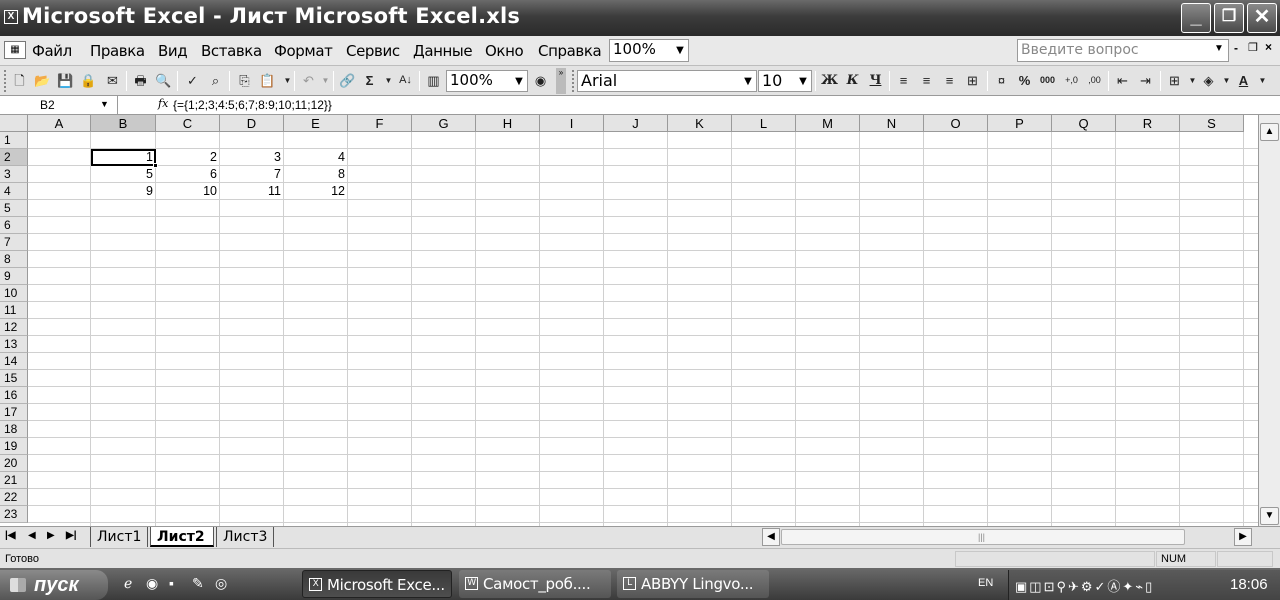  I want to click on menu-item: Окно, so click(504, 51).